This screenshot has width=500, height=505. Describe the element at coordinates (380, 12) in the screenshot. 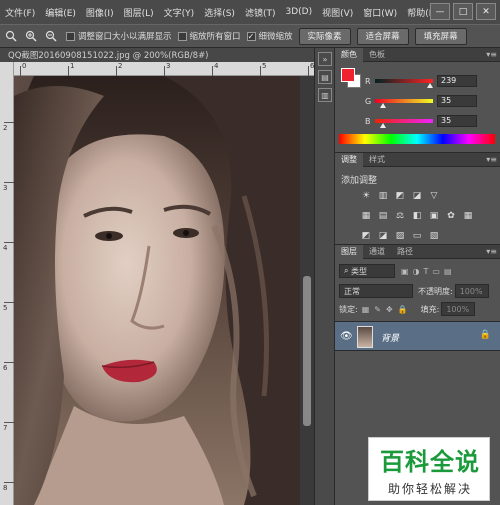

I see `menu-window: 窗口(W)` at that location.